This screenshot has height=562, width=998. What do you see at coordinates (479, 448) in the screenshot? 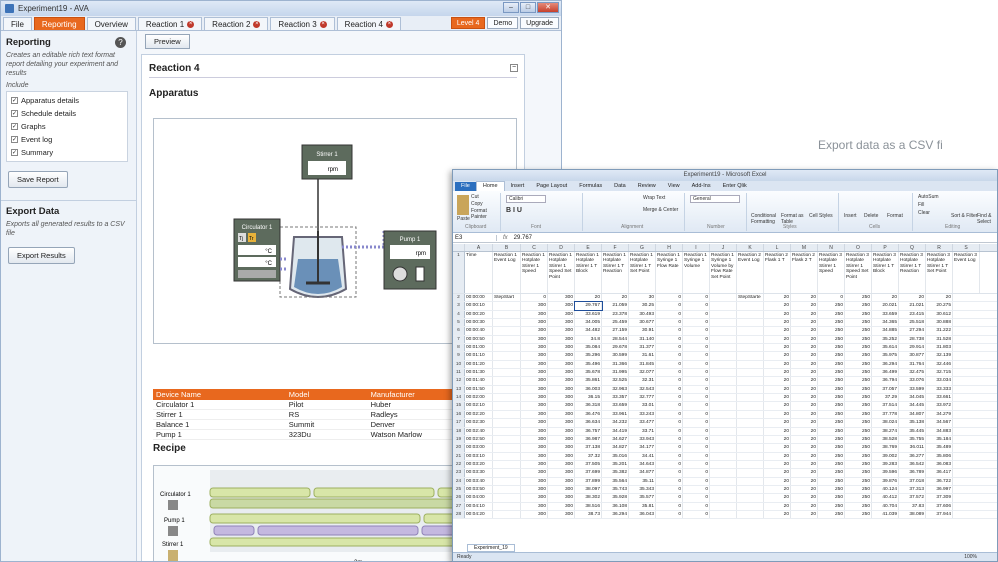
I see `cell: 00:03:00` at bounding box center [479, 448].